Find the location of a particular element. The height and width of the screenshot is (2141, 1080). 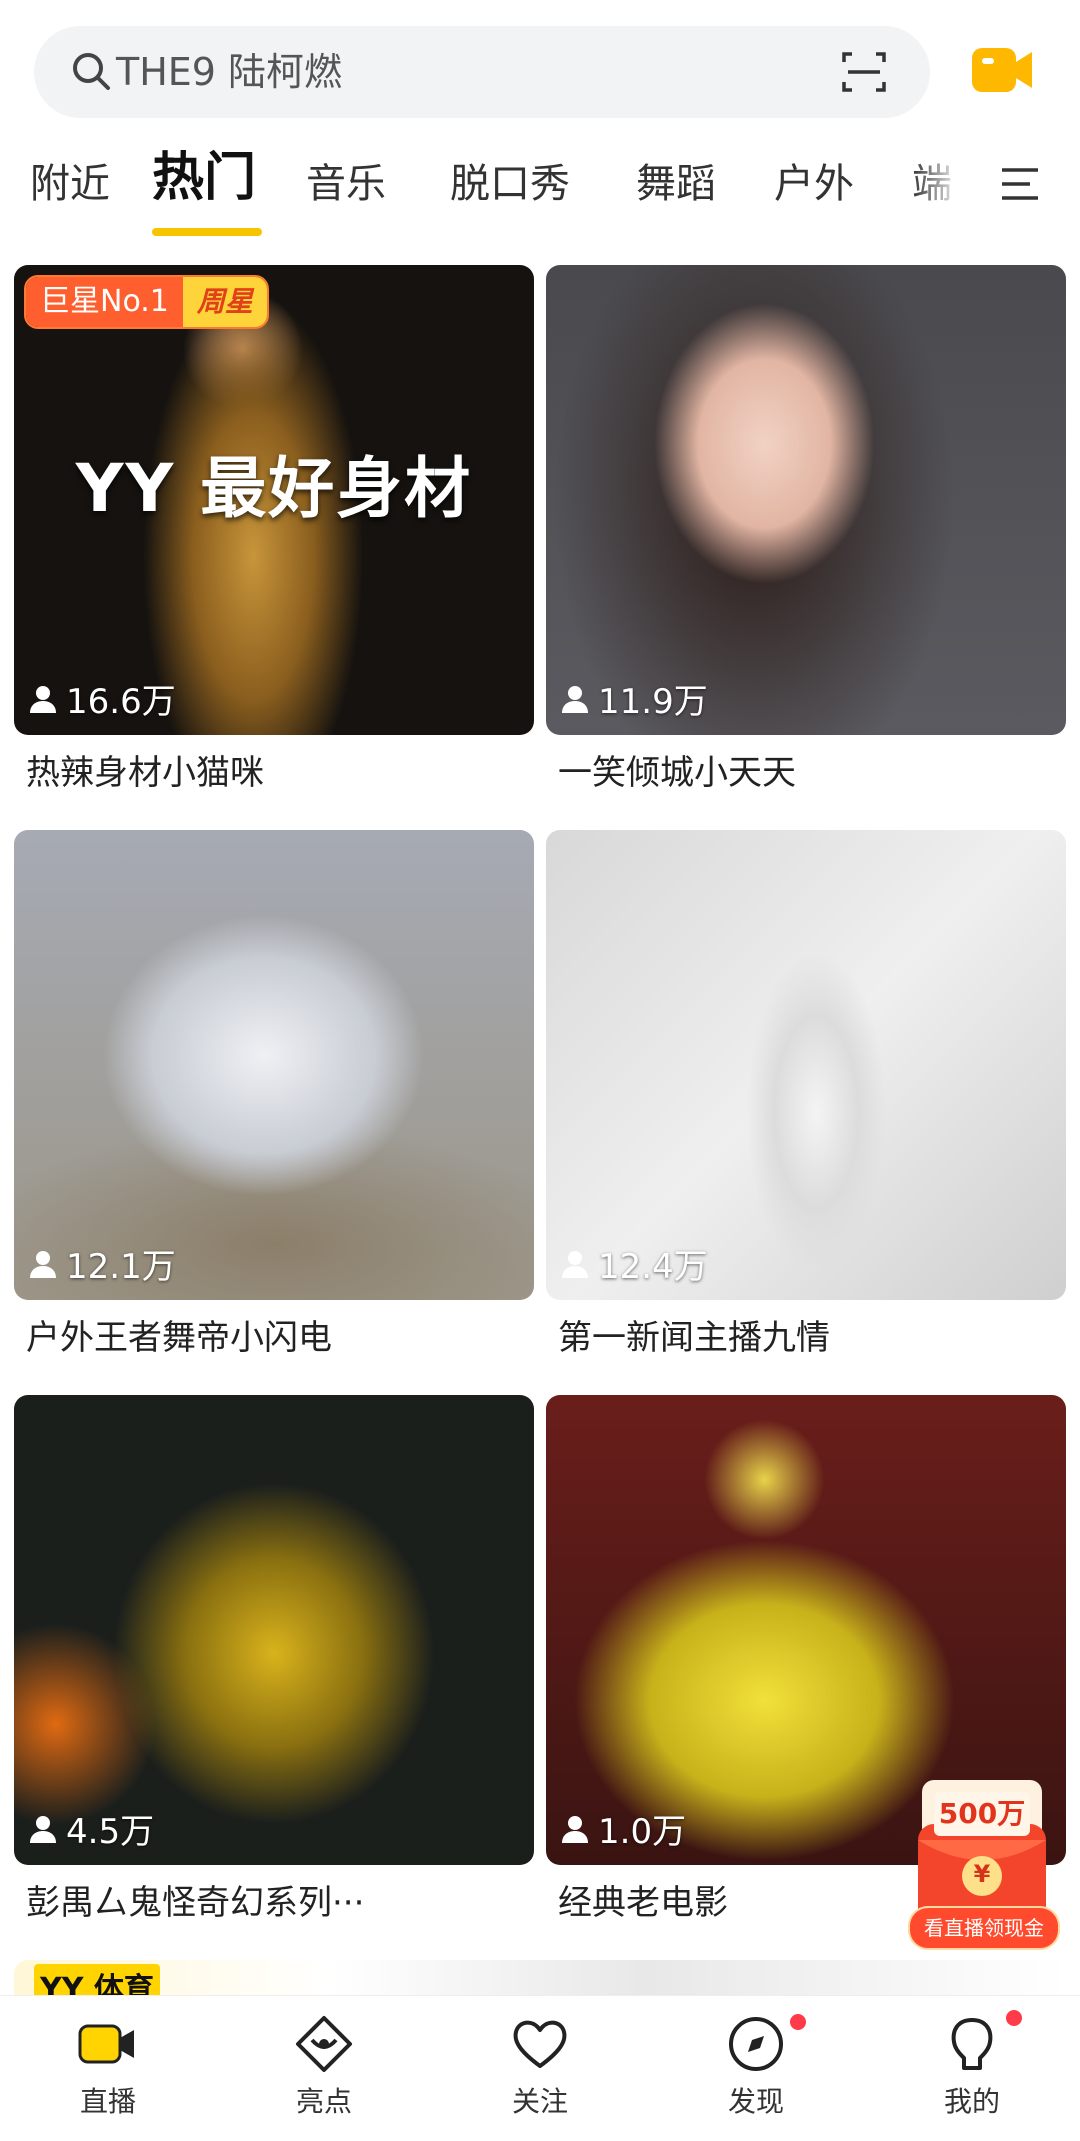

live-card: 12.1万 户外王者舞帝小闪电 is located at coordinates (274, 1096).